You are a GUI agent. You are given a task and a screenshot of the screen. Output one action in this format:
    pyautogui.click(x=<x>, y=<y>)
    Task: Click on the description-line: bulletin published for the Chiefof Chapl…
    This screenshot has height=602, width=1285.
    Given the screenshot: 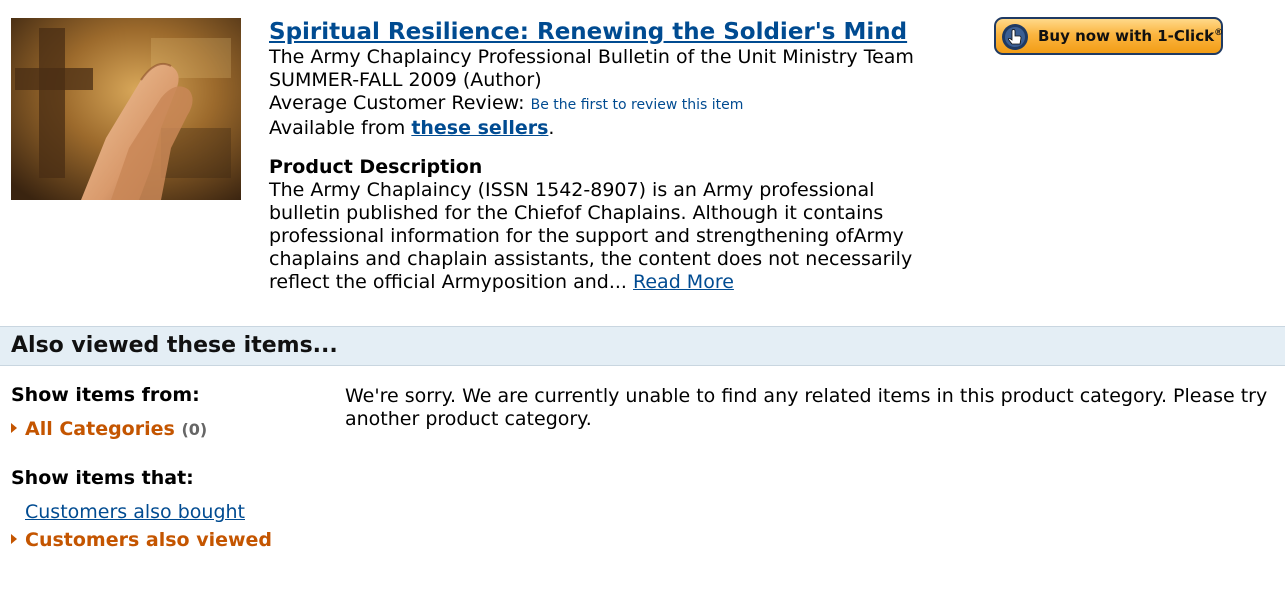 What is the action you would take?
    pyautogui.click(x=576, y=213)
    